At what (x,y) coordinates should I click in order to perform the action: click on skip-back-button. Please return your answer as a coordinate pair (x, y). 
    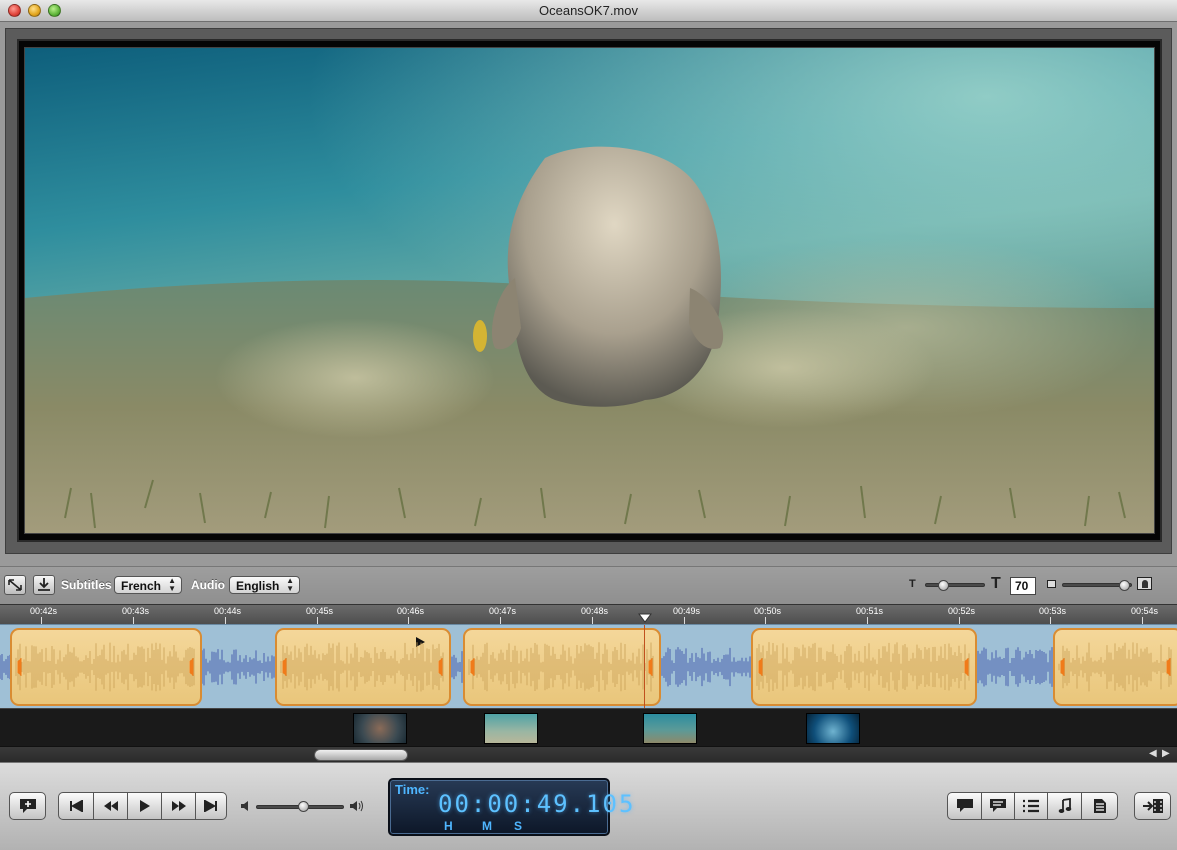
    Looking at the image, I should click on (76, 806).